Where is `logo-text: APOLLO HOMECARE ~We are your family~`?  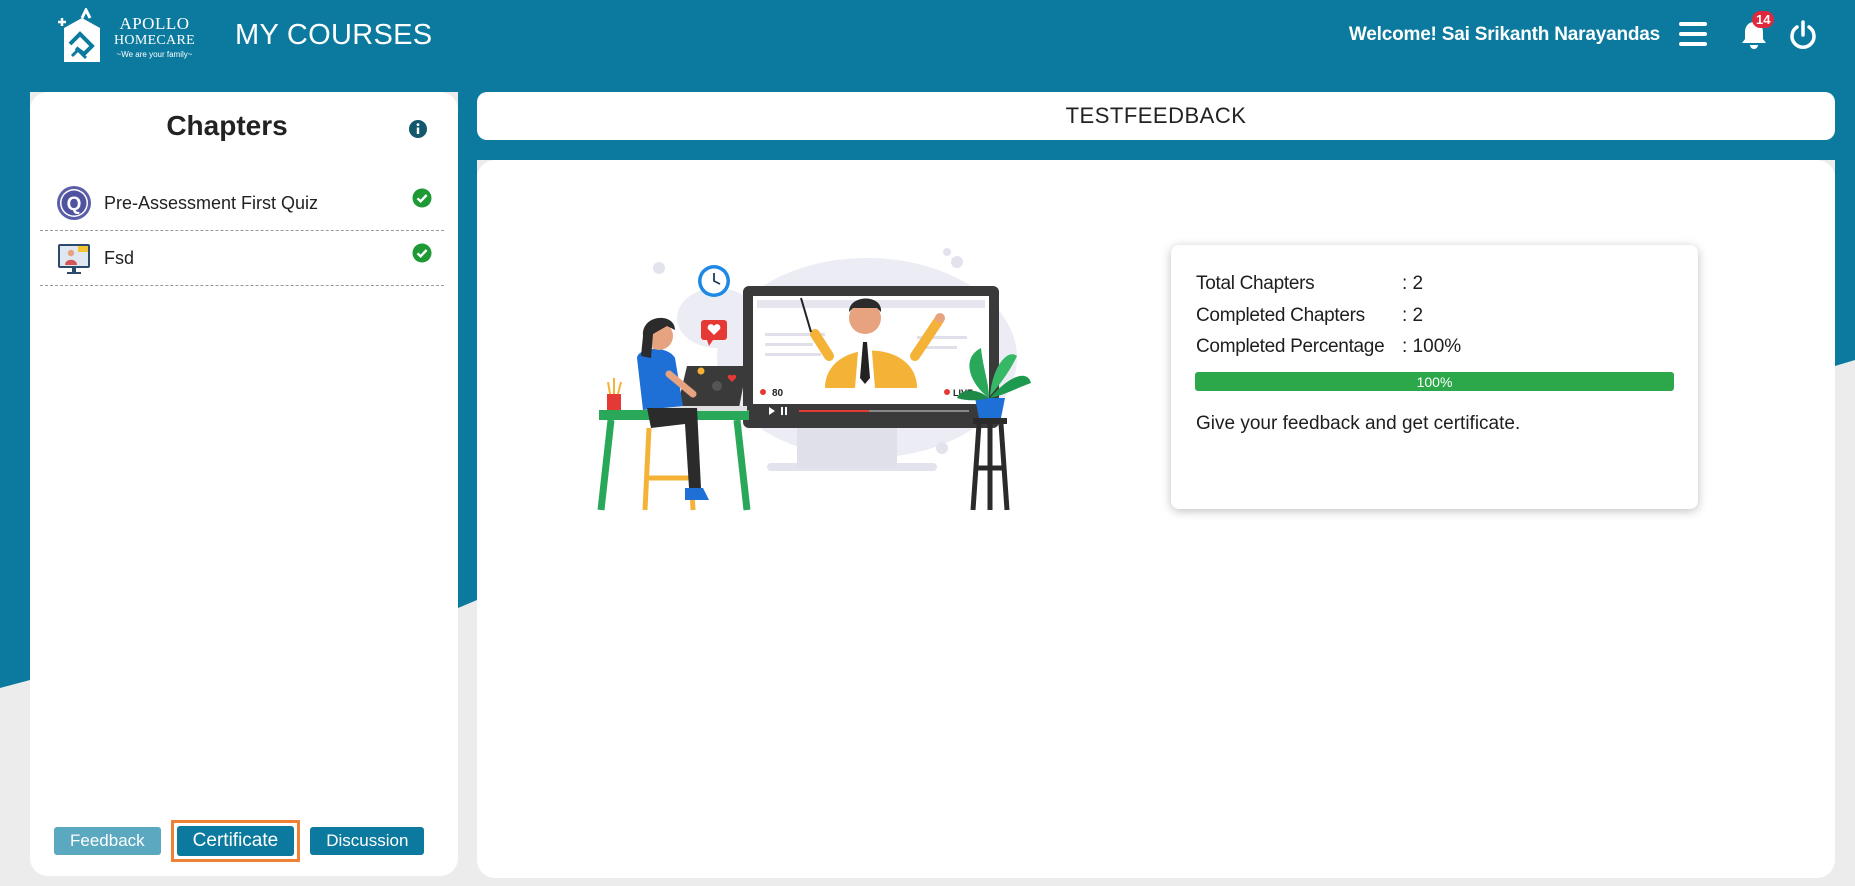 logo-text: APOLLO HOMECARE ~We are your family~ is located at coordinates (154, 37).